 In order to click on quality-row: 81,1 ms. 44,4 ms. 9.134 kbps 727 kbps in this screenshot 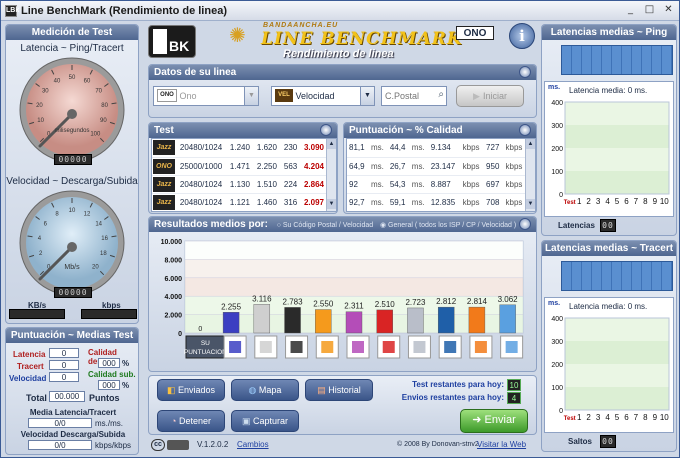, I will do `click(437, 148)`.